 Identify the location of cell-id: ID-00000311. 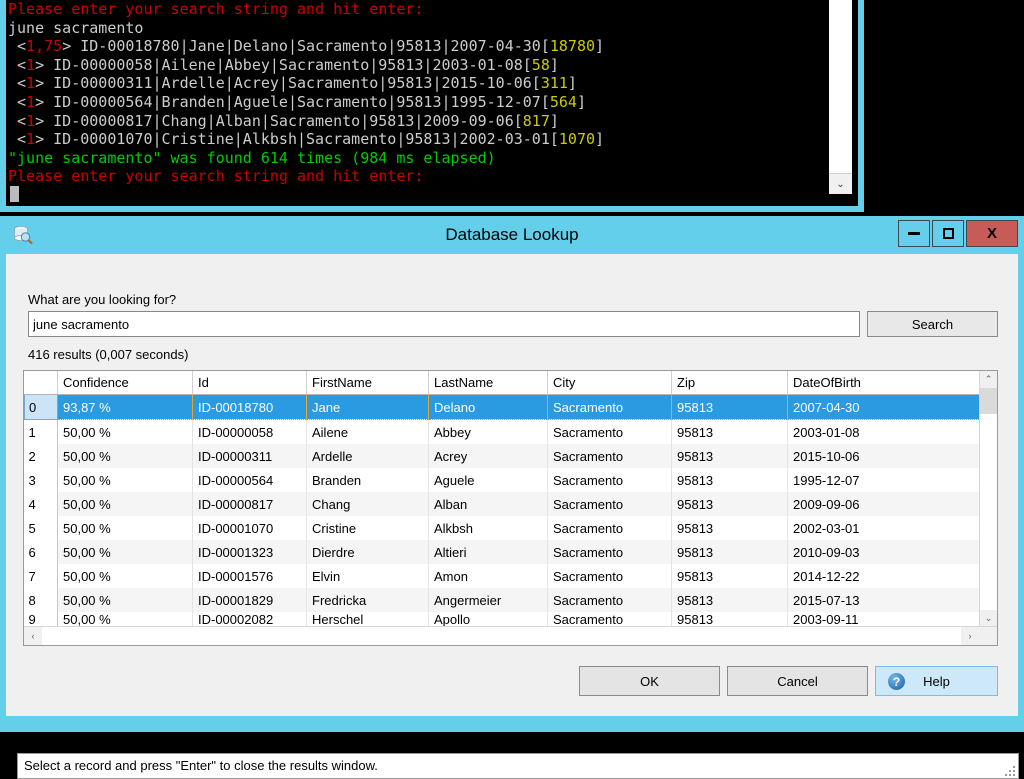
(249, 456).